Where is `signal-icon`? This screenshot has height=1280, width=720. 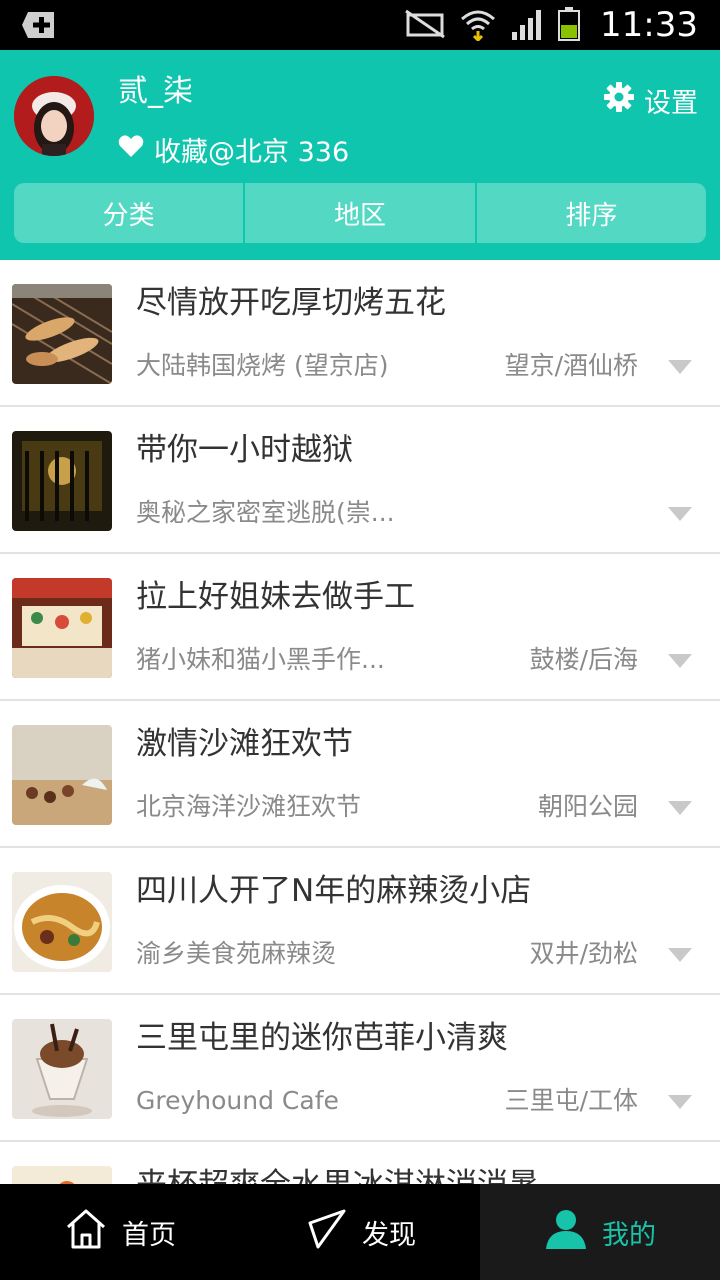 signal-icon is located at coordinates (527, 26).